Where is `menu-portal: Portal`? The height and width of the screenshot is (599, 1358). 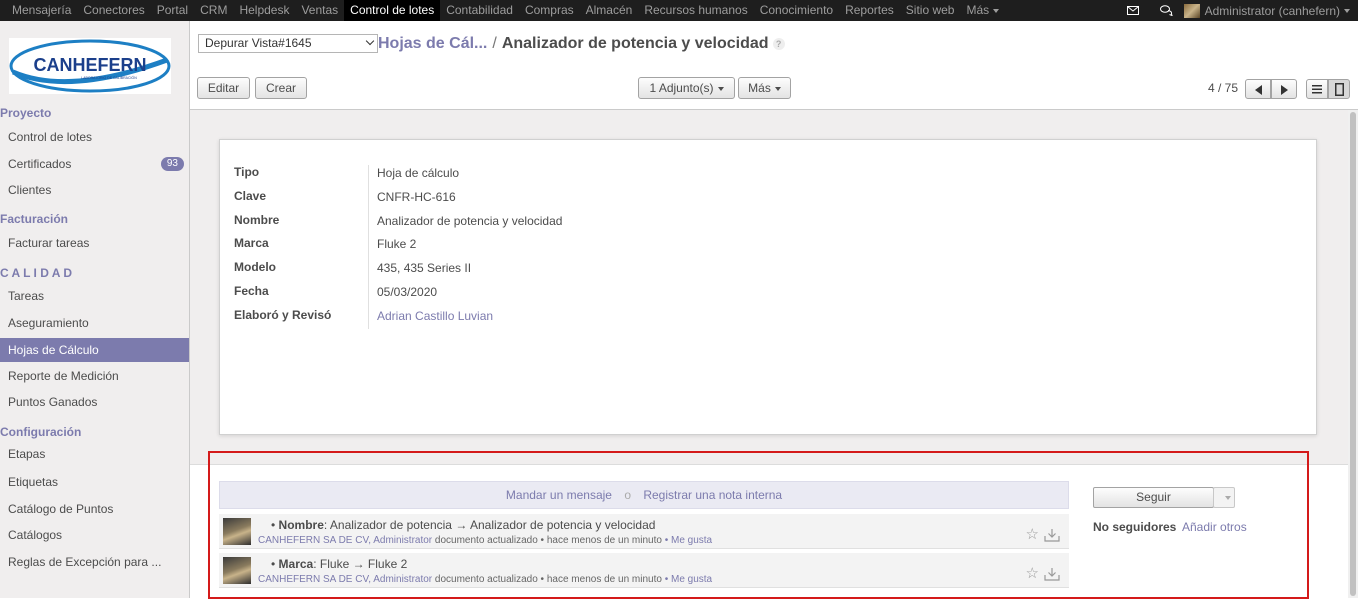 menu-portal: Portal is located at coordinates (172, 10).